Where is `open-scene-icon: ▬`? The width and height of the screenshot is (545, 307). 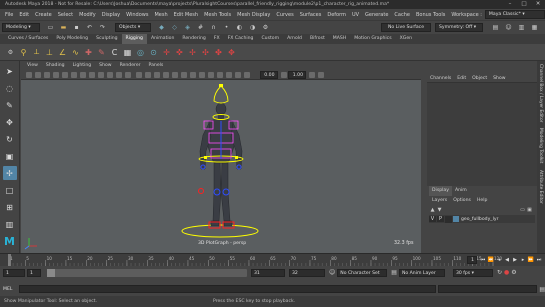
open-scene-icon: ▬ is located at coordinates (63, 27).